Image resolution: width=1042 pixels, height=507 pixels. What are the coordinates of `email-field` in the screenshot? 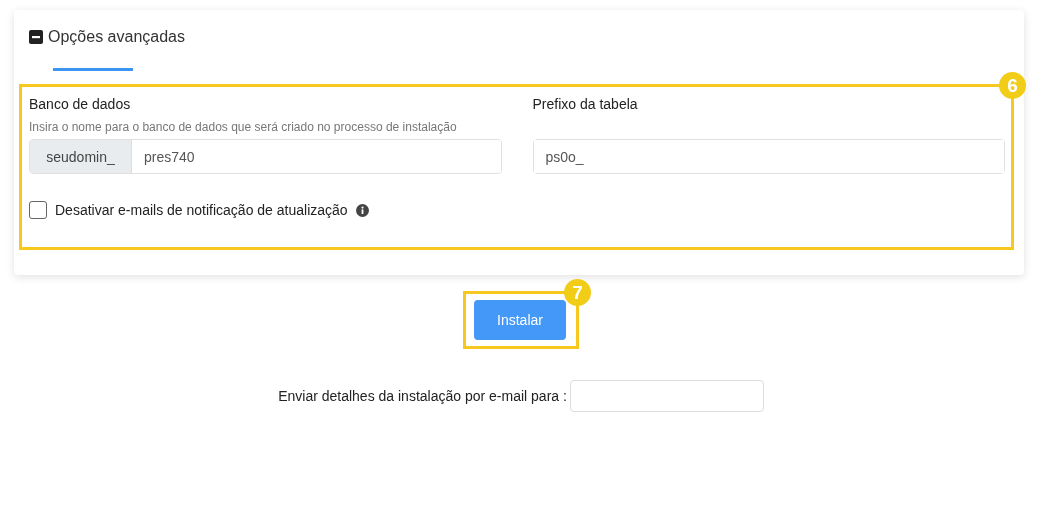 It's located at (666, 396).